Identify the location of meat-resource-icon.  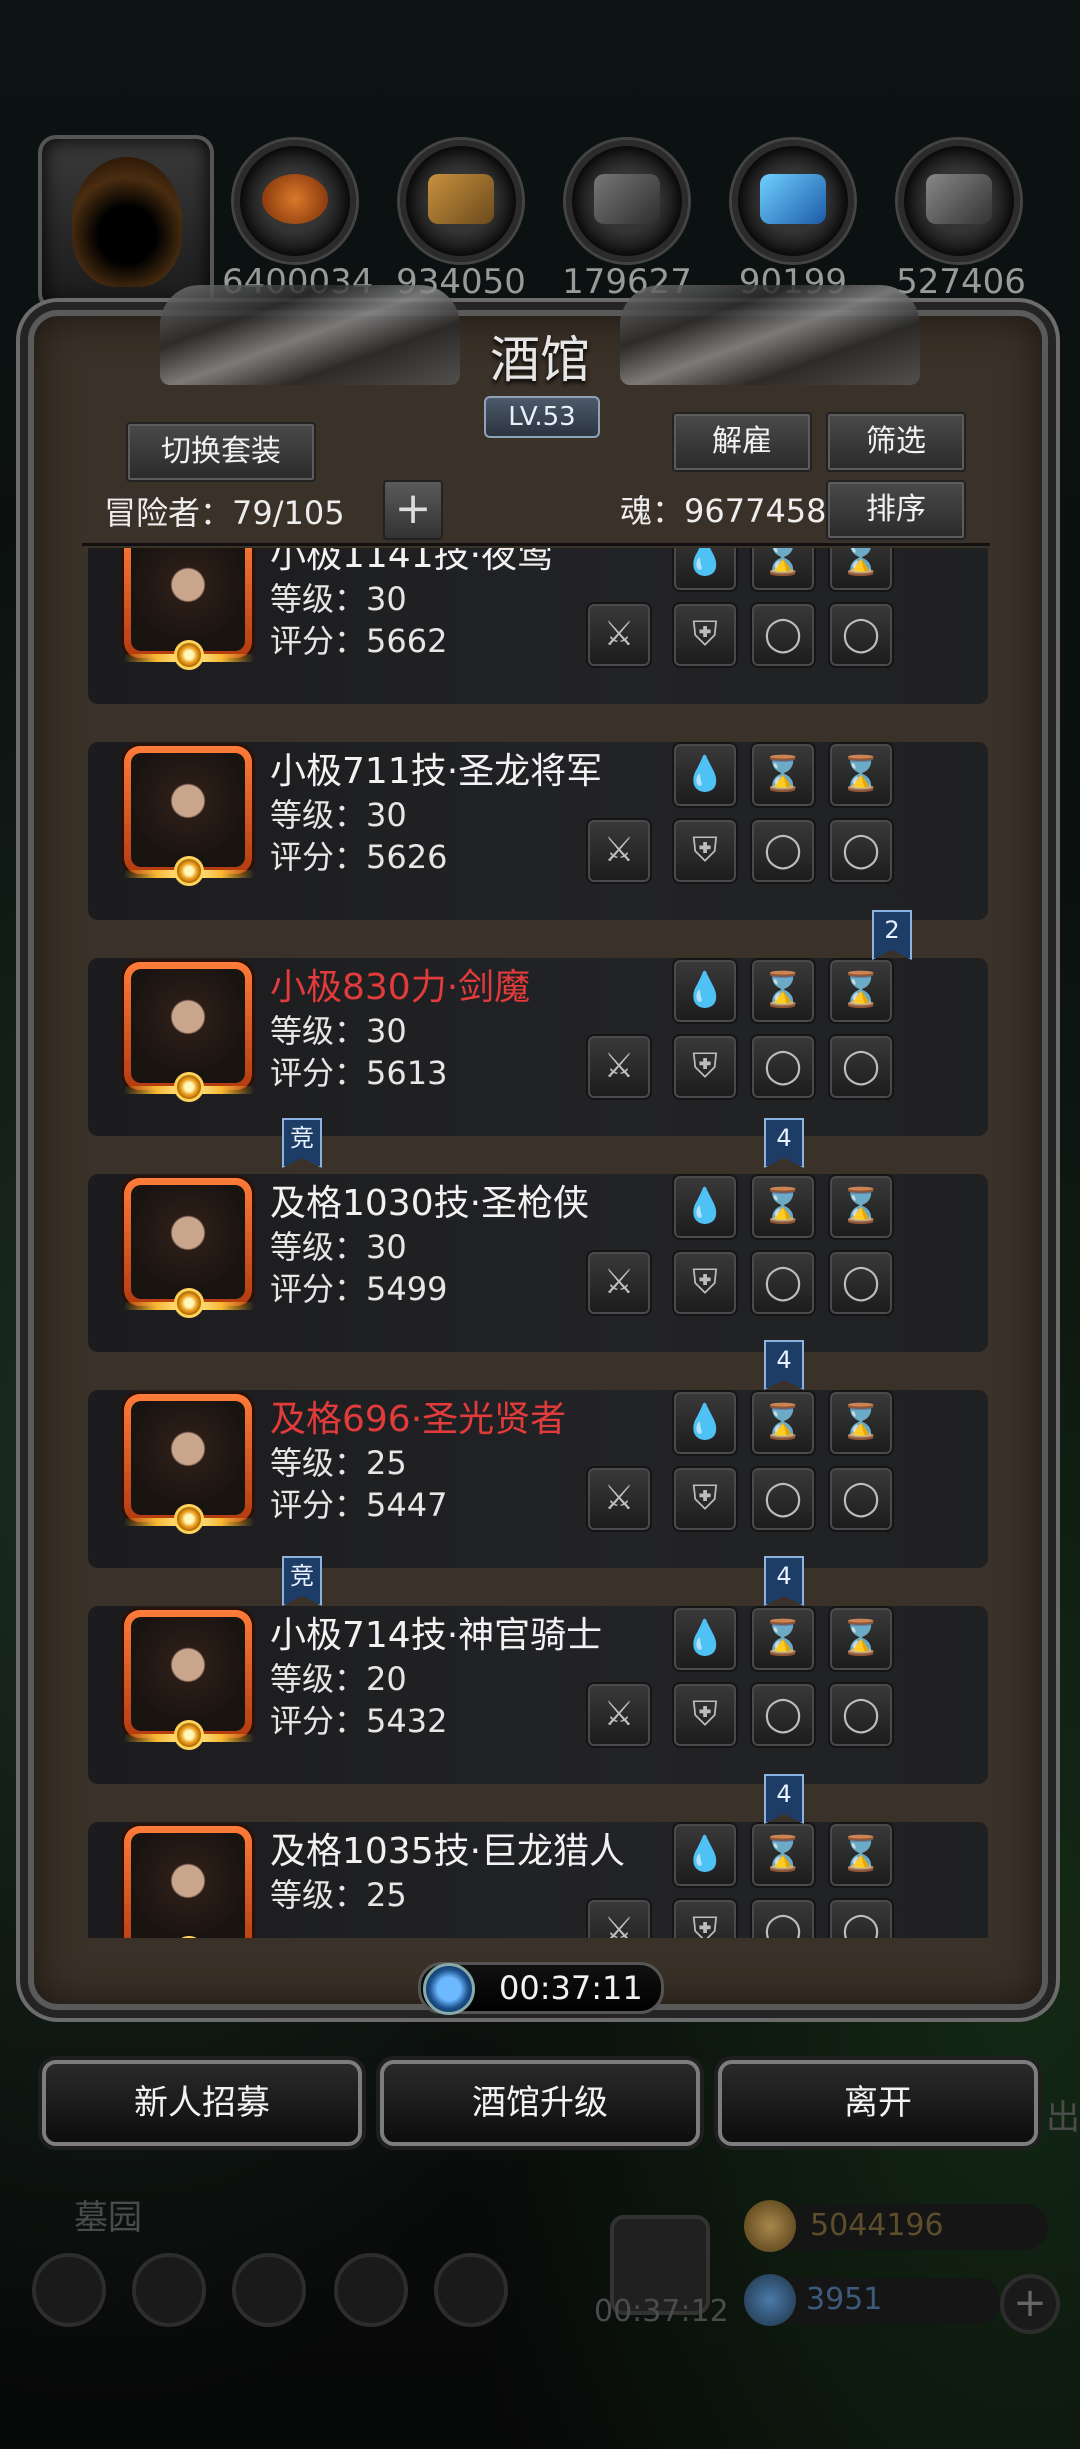
(295, 201).